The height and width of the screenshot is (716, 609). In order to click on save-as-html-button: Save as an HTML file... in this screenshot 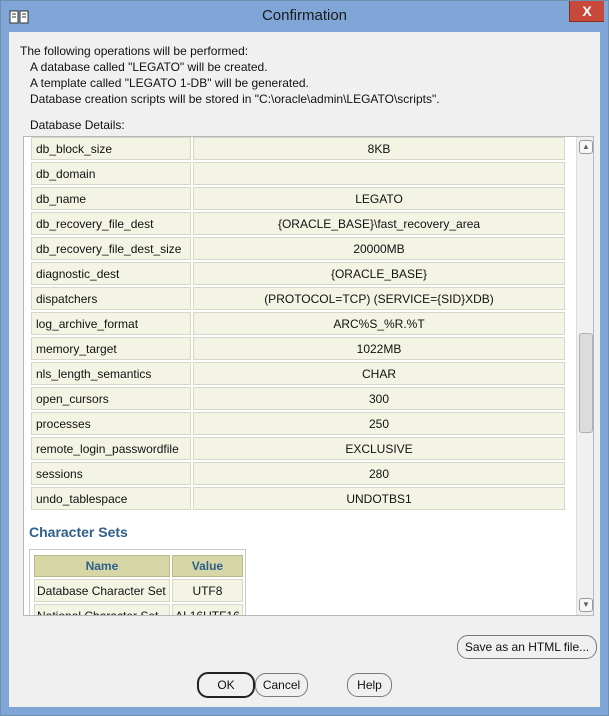, I will do `click(527, 647)`.